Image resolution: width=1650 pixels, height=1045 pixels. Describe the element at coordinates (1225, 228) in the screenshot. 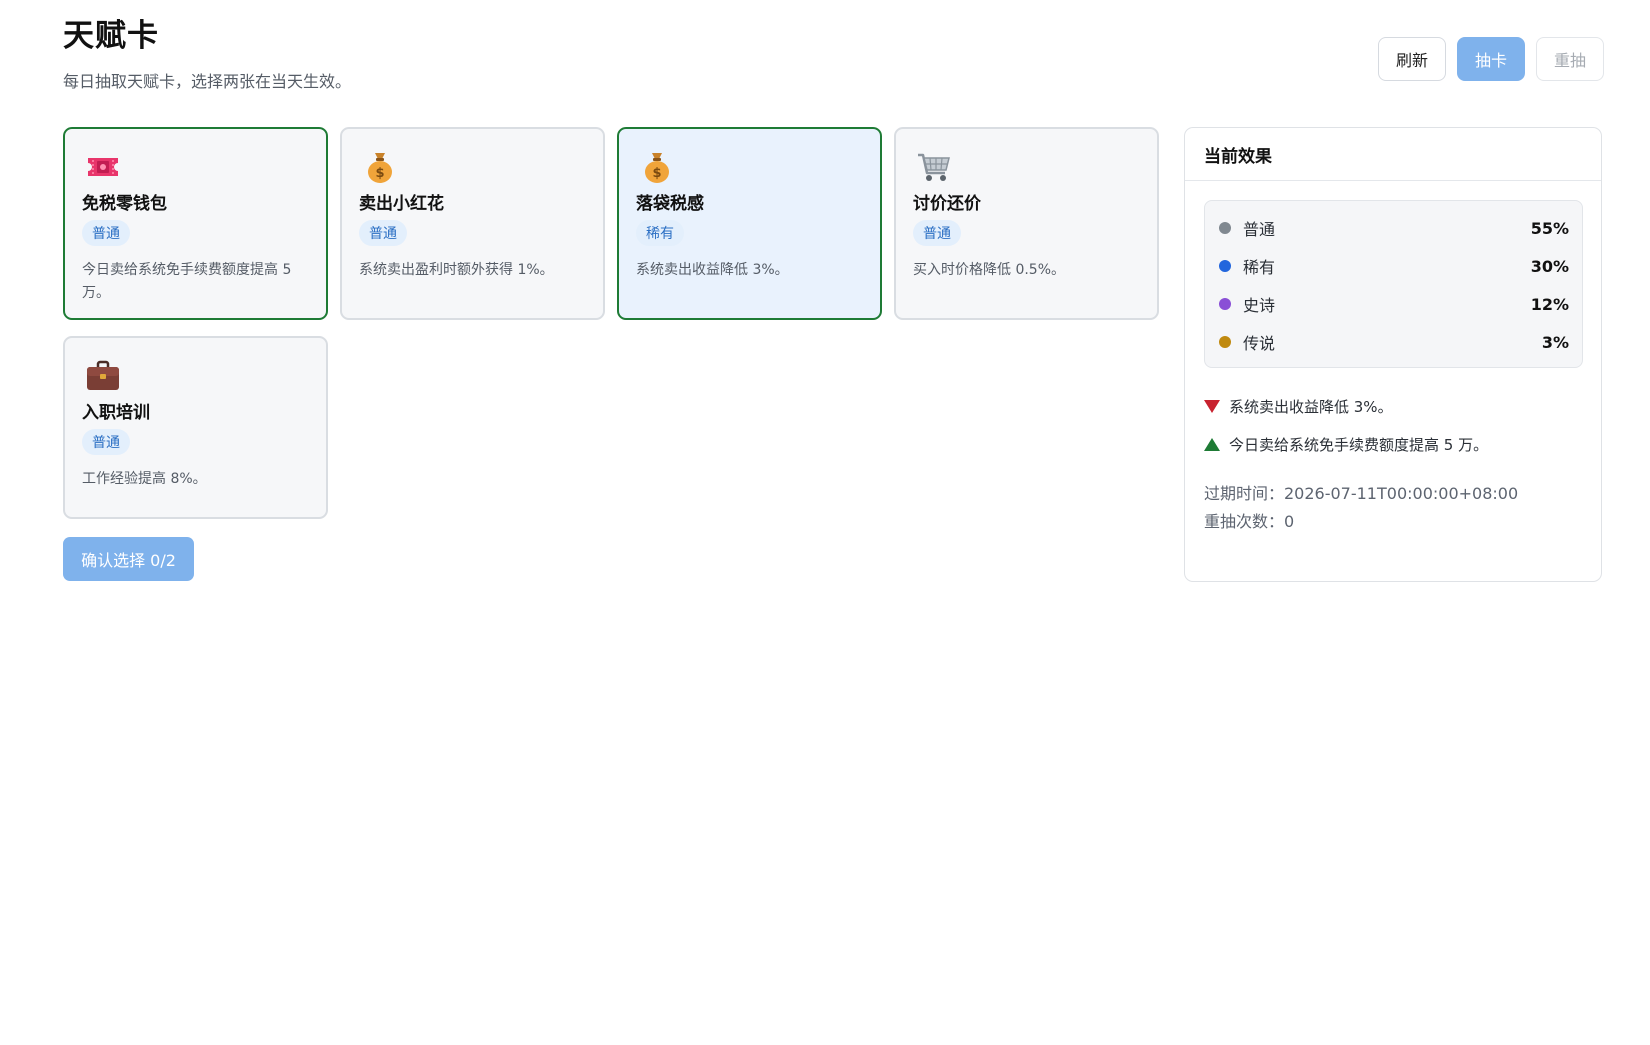

I see `gray-dot-icon` at that location.